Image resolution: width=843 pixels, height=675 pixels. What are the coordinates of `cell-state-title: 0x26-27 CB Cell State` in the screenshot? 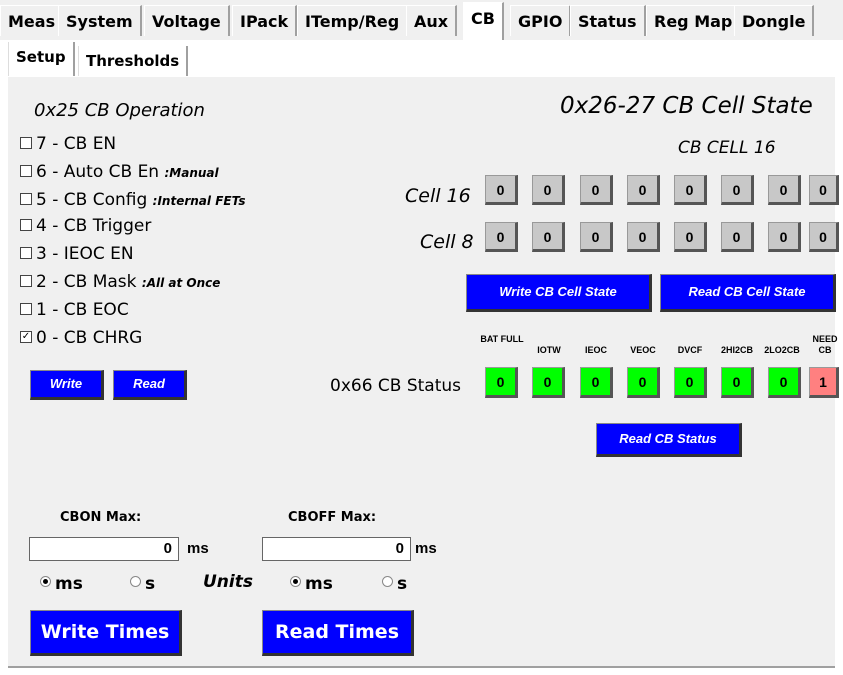 It's located at (686, 106).